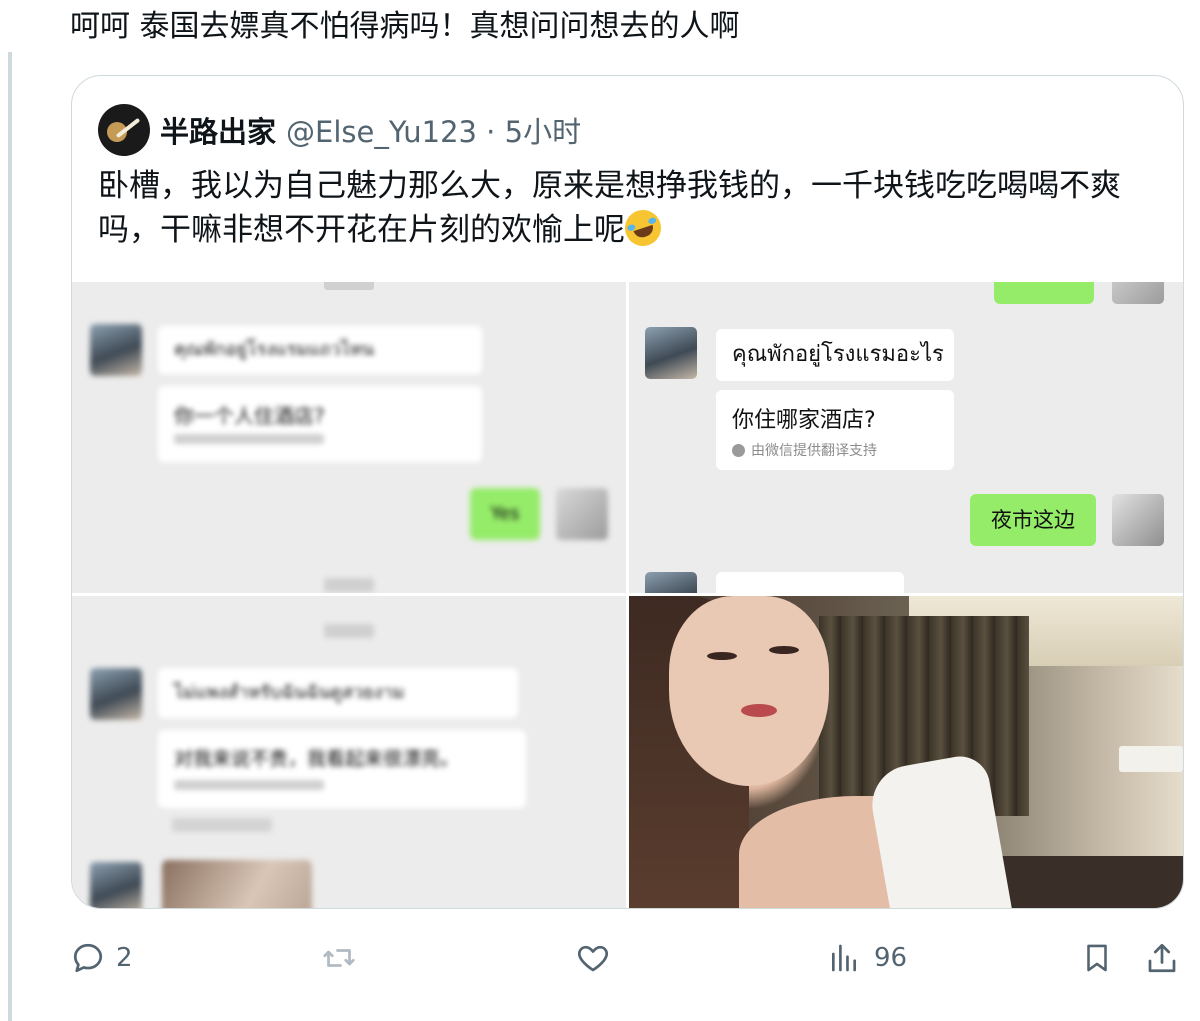 Image resolution: width=1200 pixels, height=1021 pixels. I want to click on heart-icon, so click(593, 958).